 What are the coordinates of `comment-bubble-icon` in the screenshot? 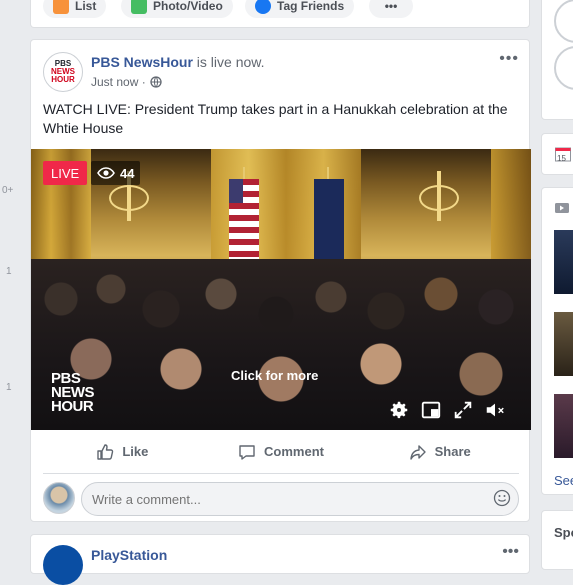 It's located at (247, 452).